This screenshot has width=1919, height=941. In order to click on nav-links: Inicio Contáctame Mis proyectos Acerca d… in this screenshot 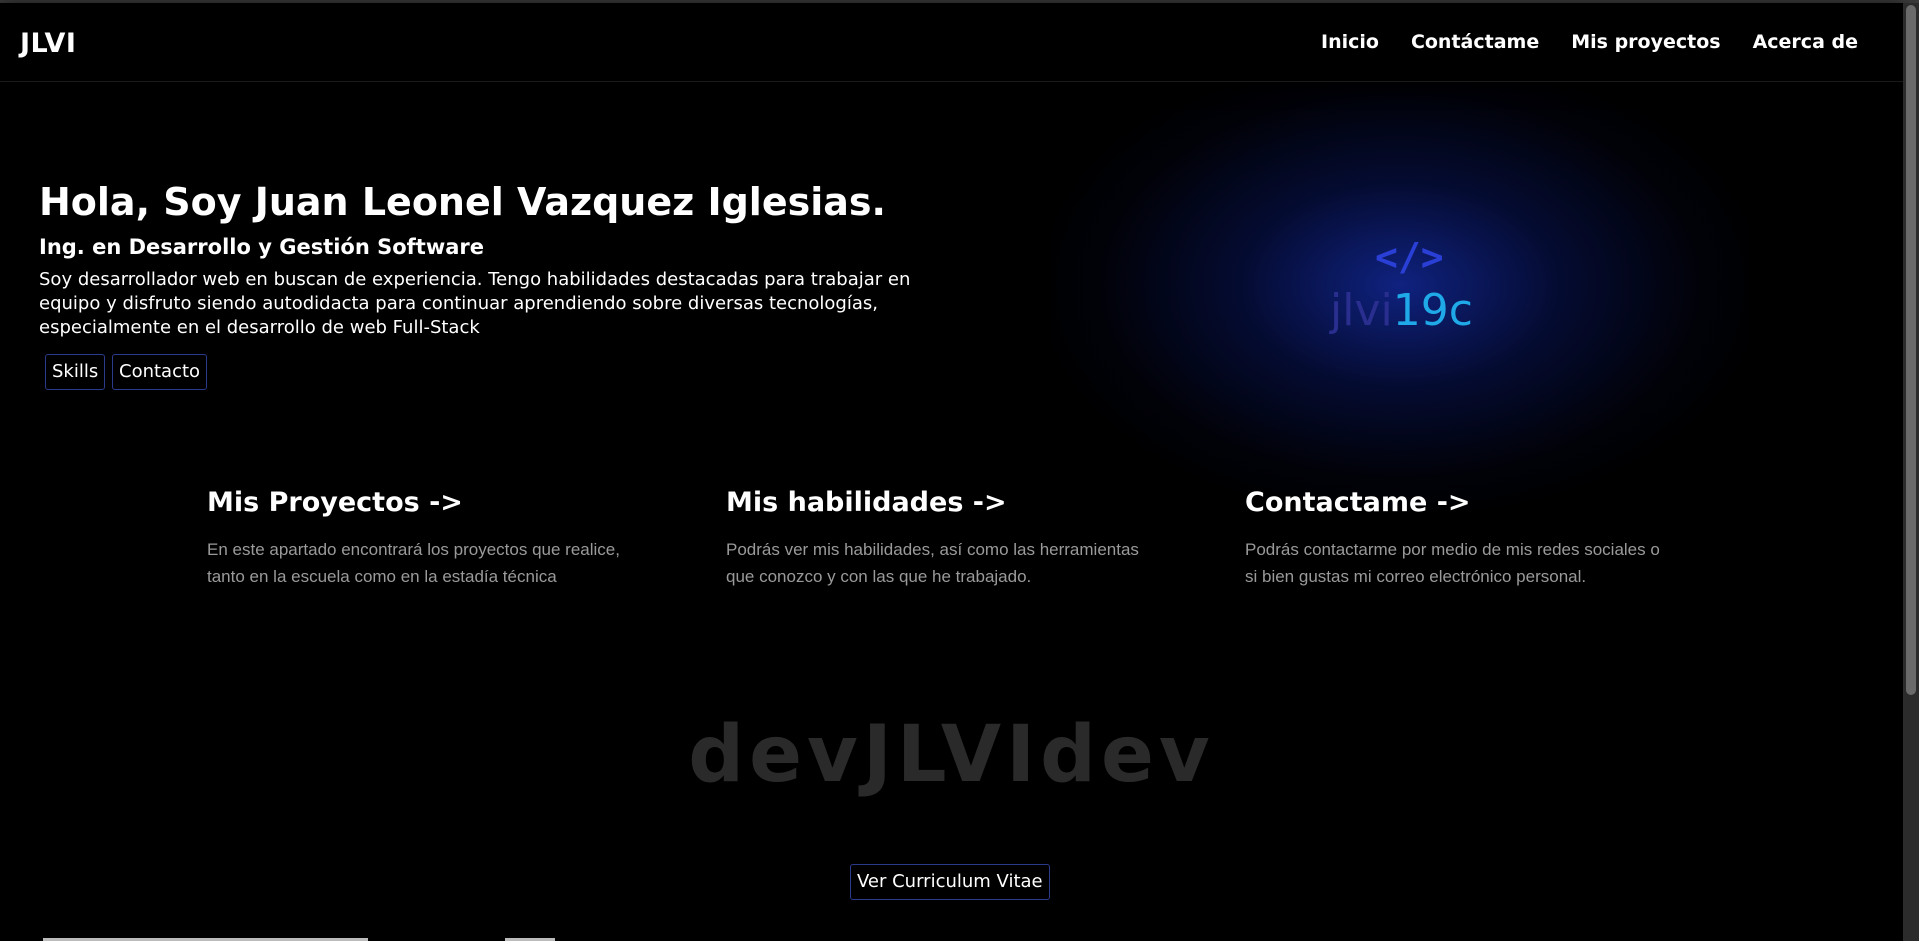, I will do `click(1589, 42)`.